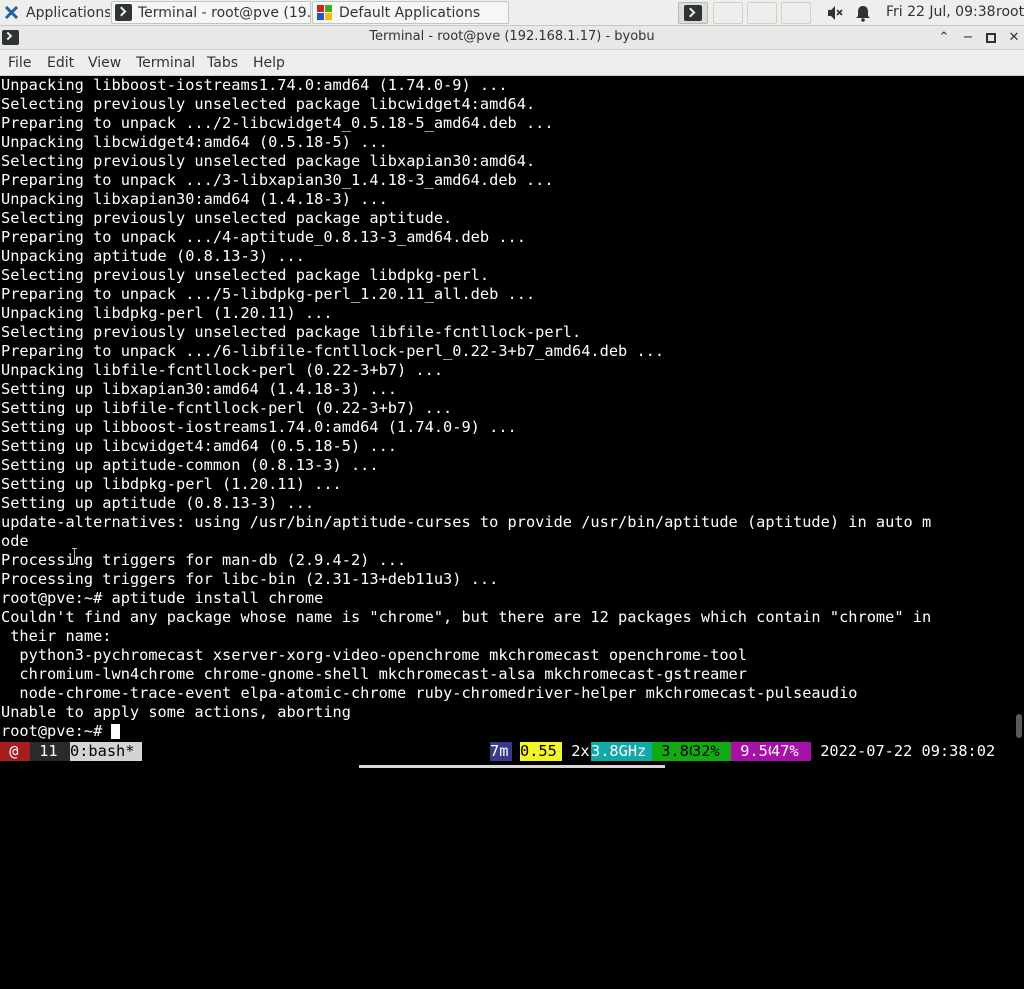 Image resolution: width=1024 pixels, height=989 pixels. Describe the element at coordinates (675, 751) in the screenshot. I see `memory-total: 3.8G` at that location.